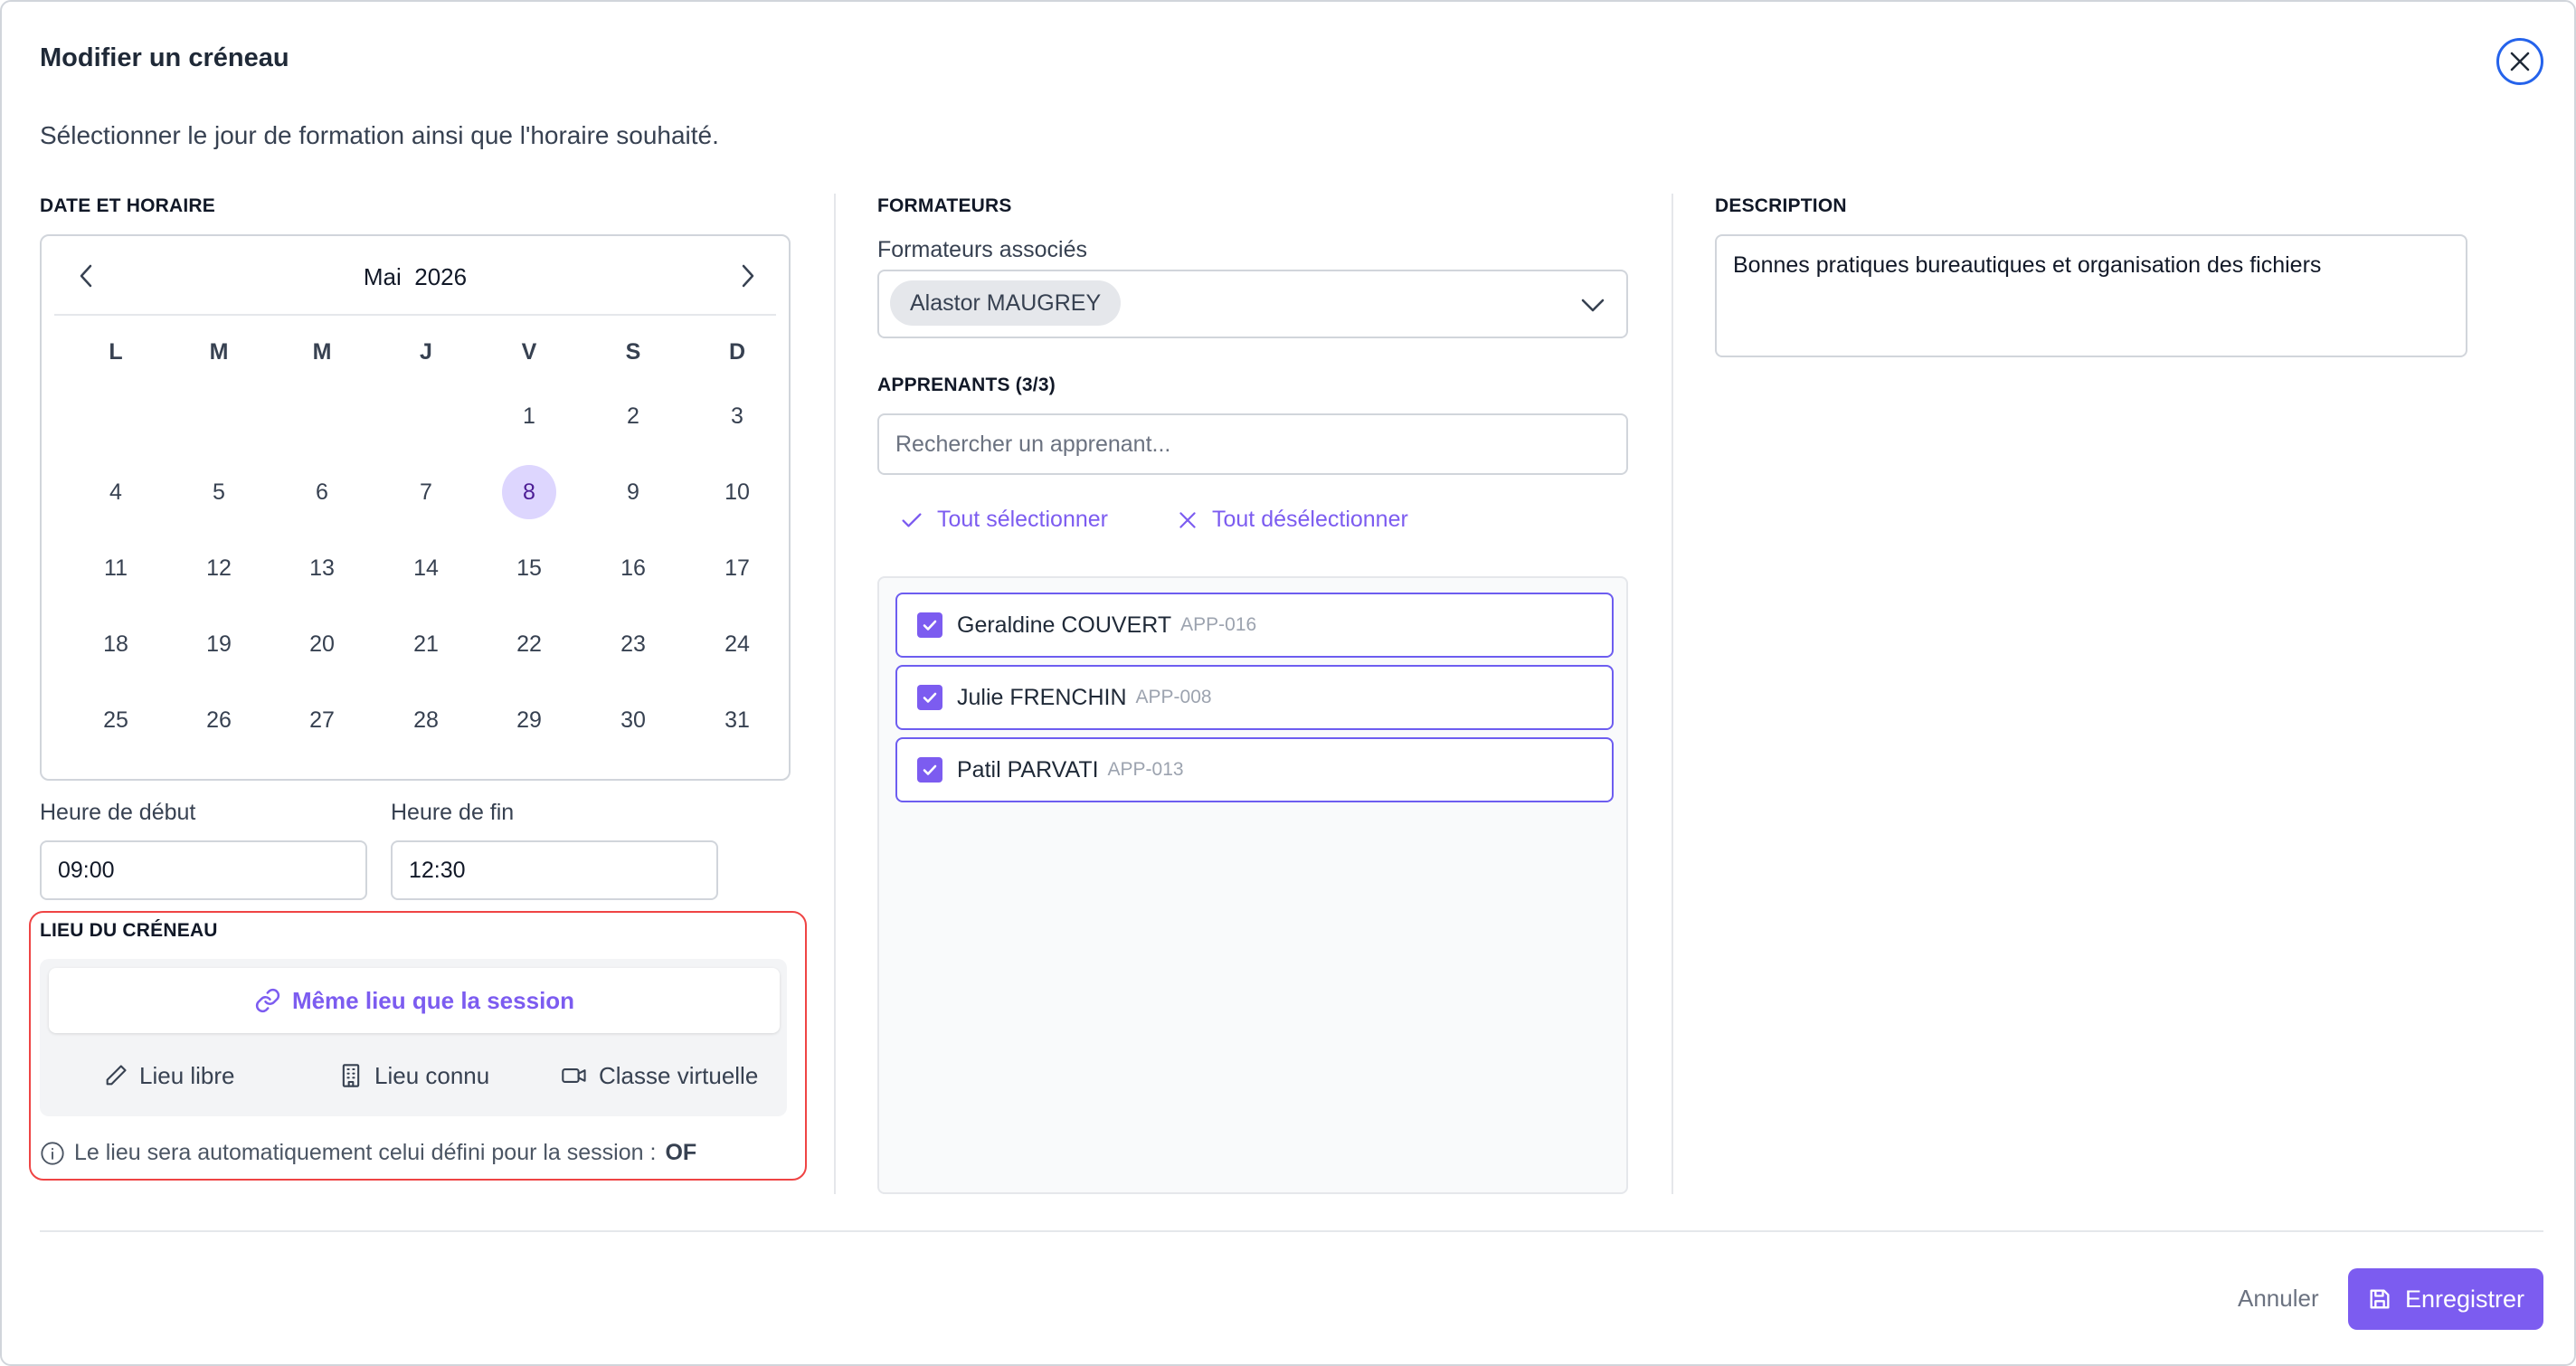  I want to click on column-divider-right, so click(1673, 694).